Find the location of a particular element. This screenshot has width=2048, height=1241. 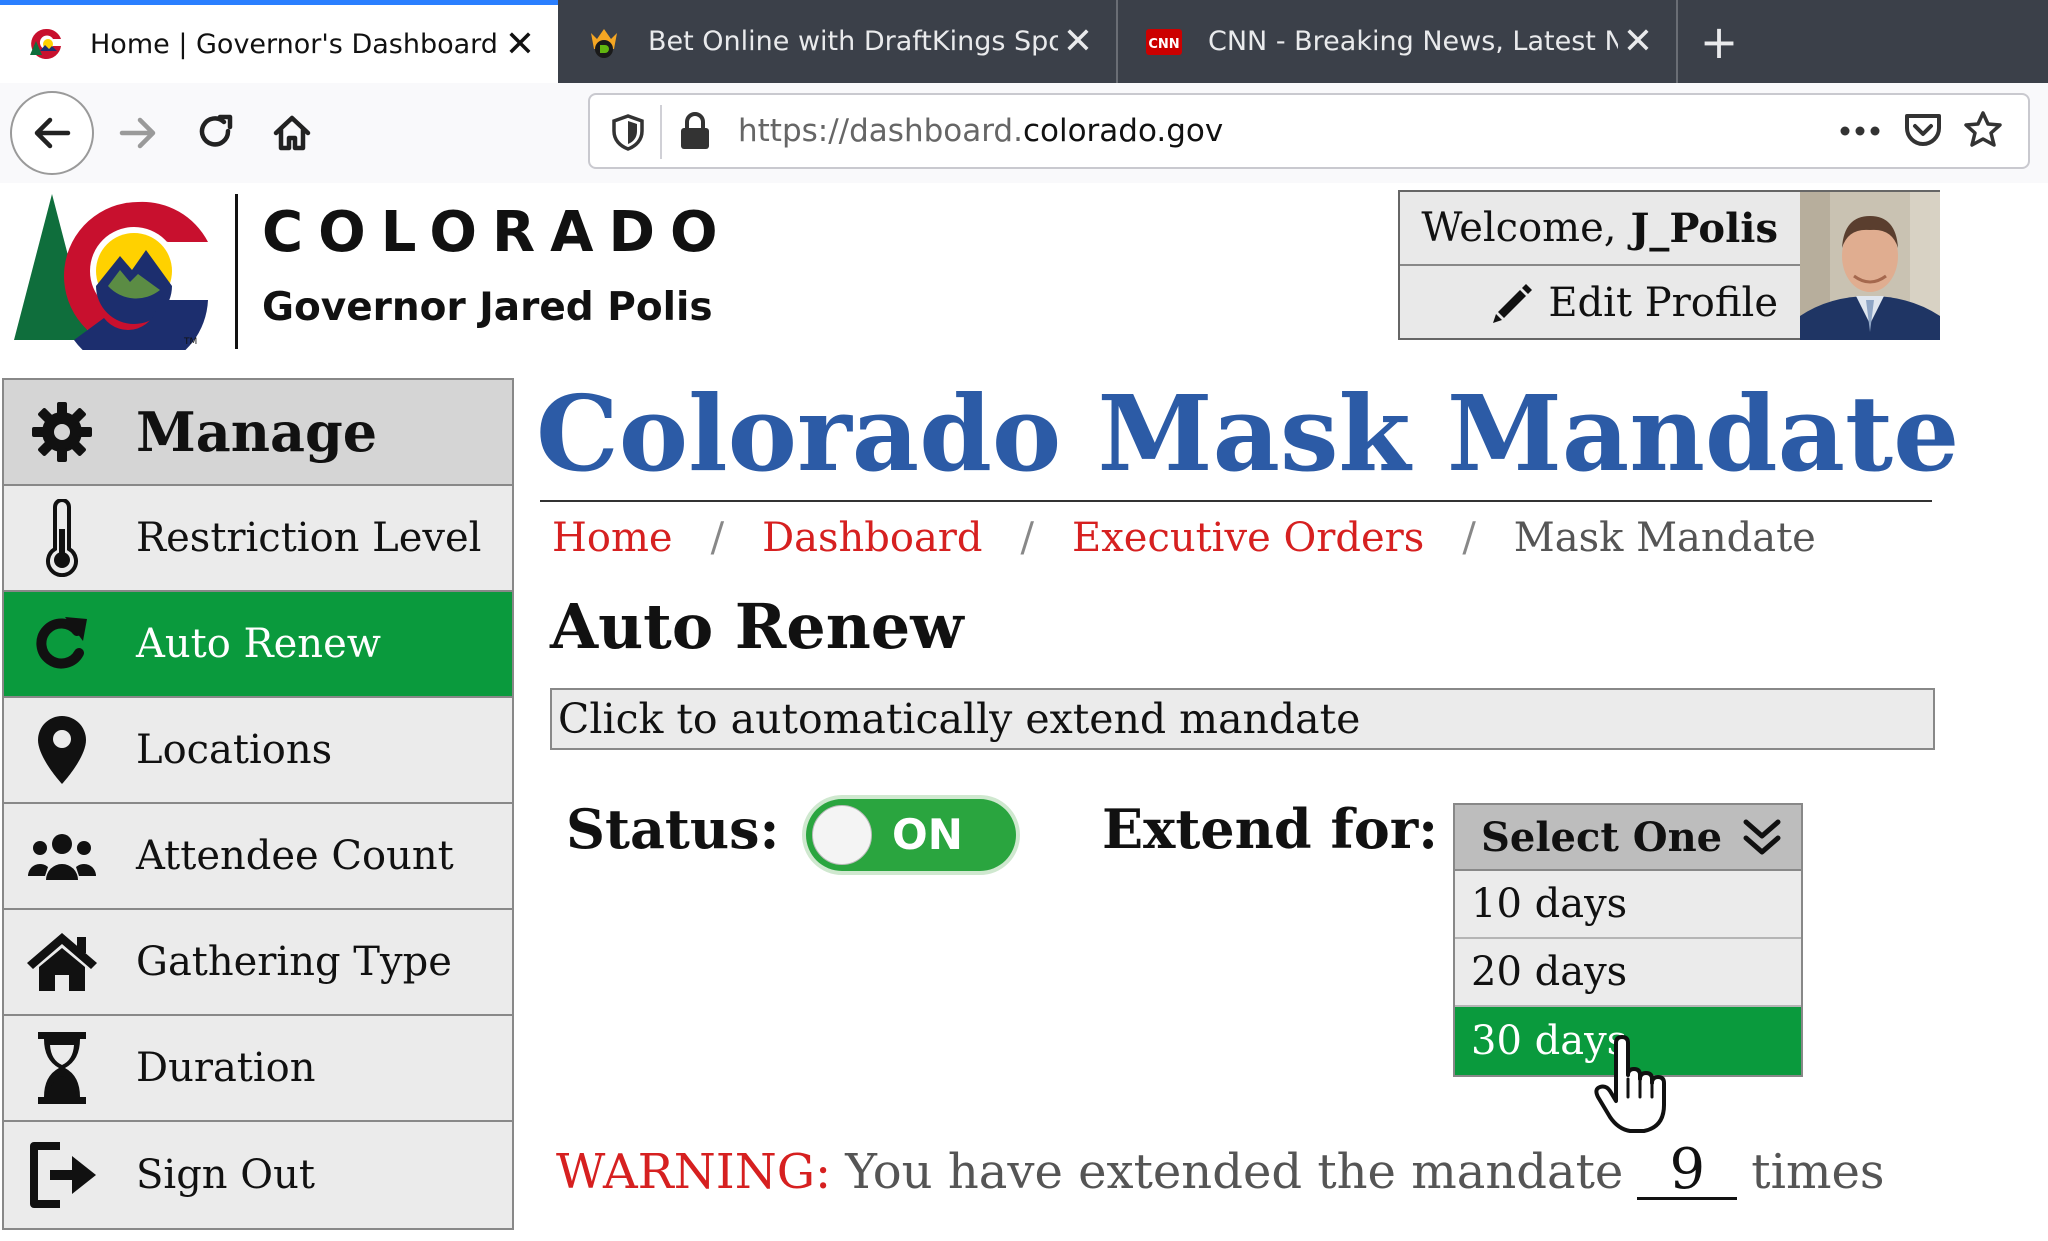

more-options-icon is located at coordinates (1860, 131).